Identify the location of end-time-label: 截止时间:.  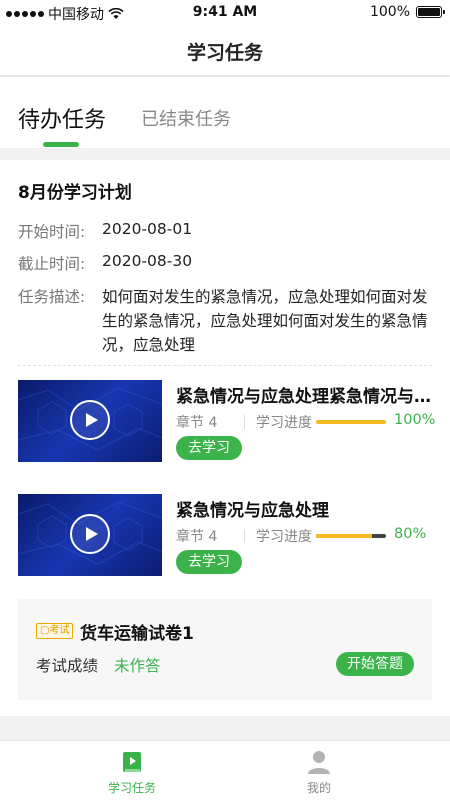
(52, 264).